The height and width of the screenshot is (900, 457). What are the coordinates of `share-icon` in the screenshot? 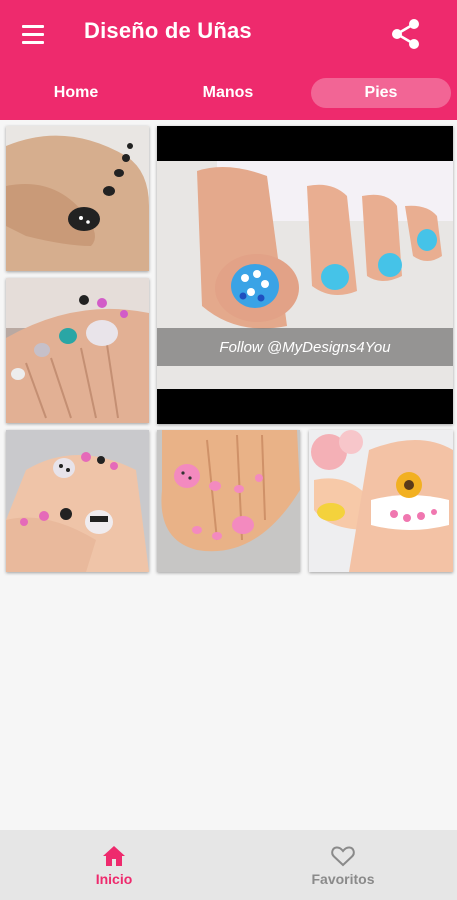 It's located at (405, 34).